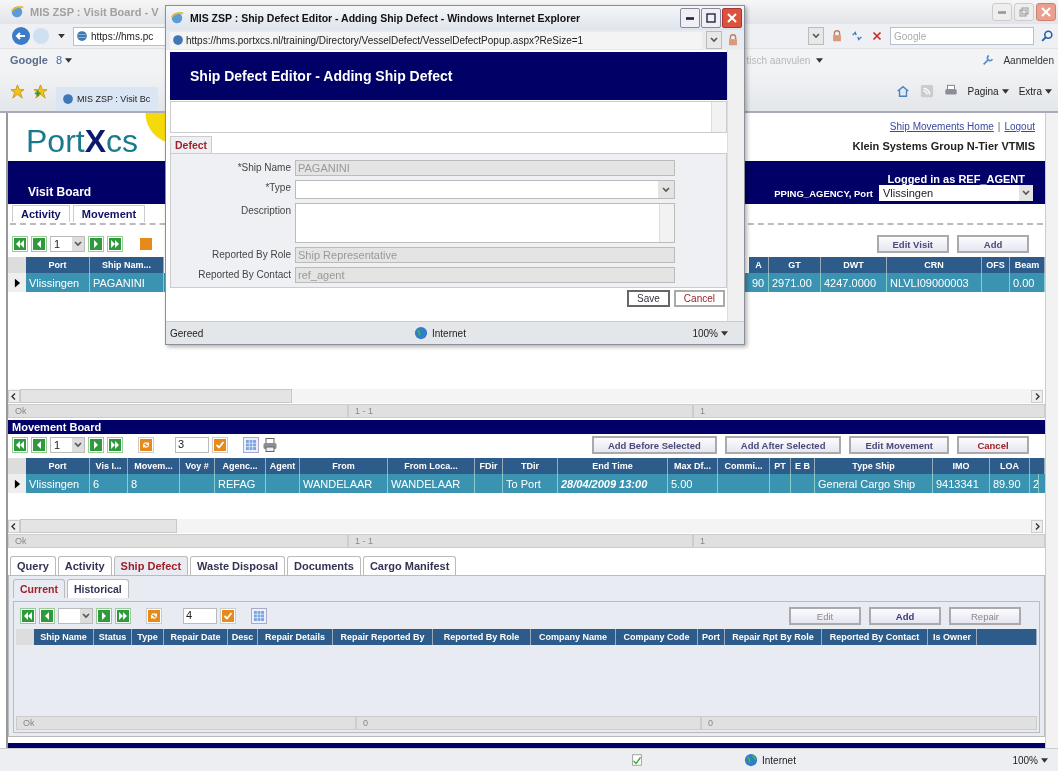  I want to click on column-header: Agent, so click(283, 466).